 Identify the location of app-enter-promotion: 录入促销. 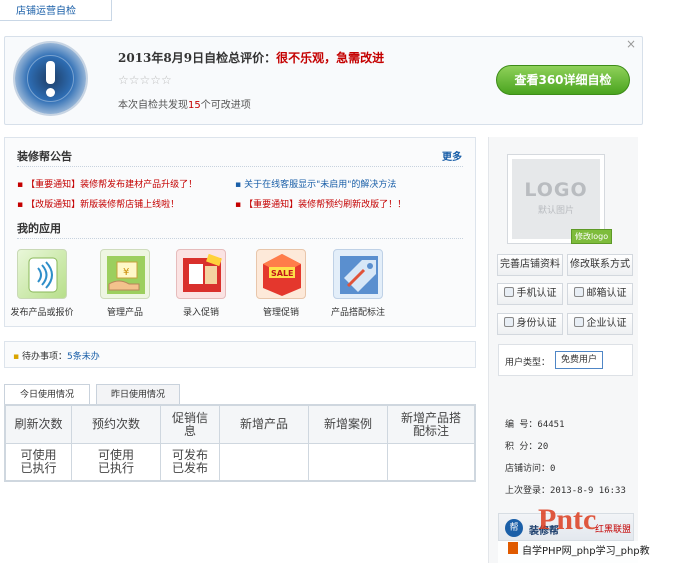
(201, 283).